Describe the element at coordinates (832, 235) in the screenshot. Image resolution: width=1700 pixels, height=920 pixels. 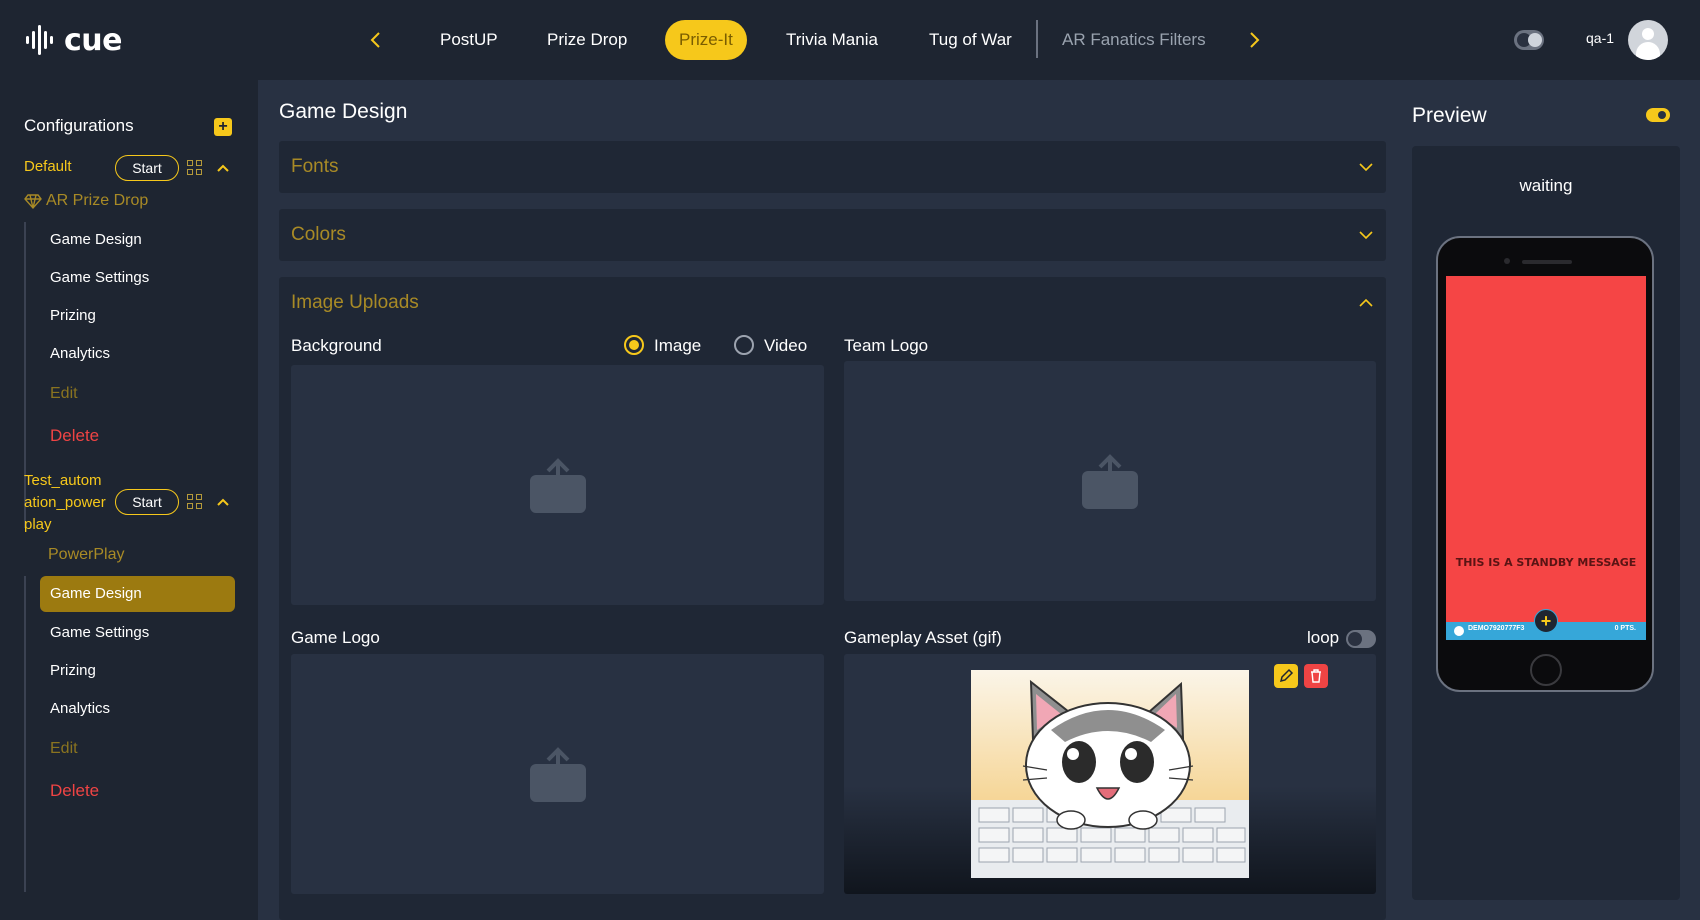
I see `colors-panel: Colors` at that location.